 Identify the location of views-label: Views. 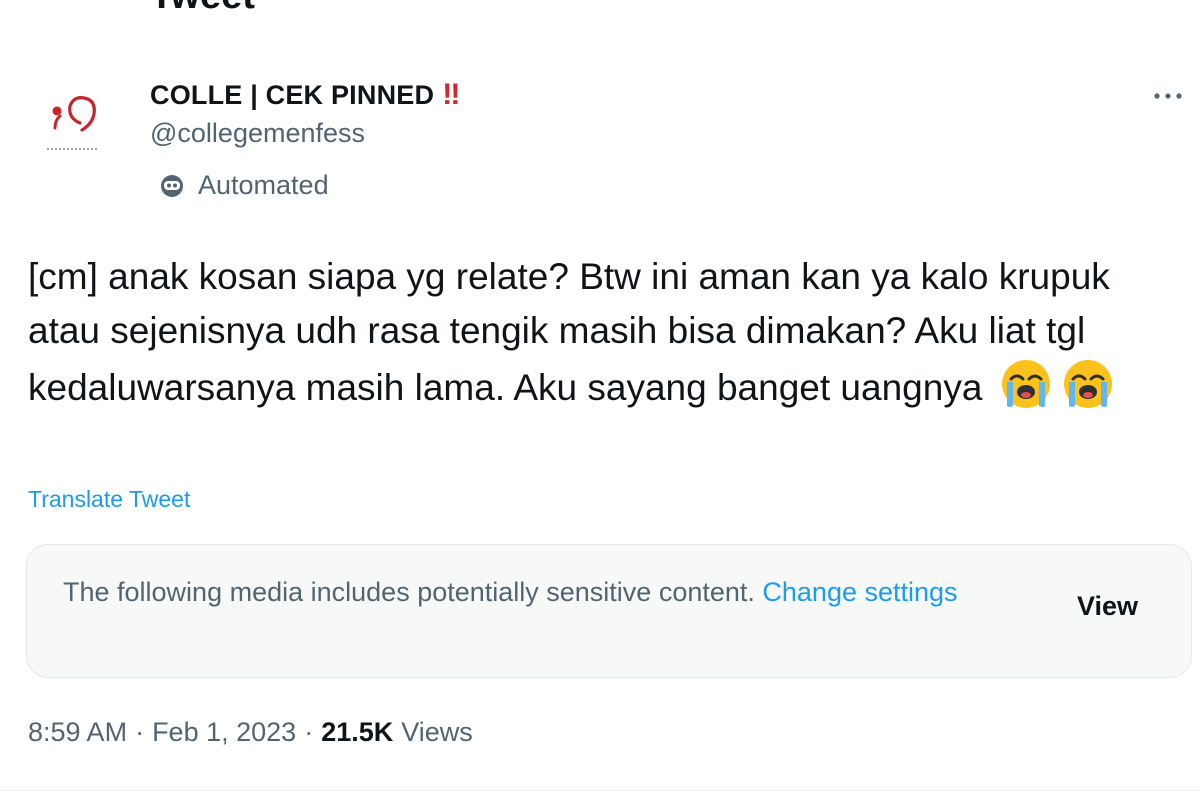
(437, 731).